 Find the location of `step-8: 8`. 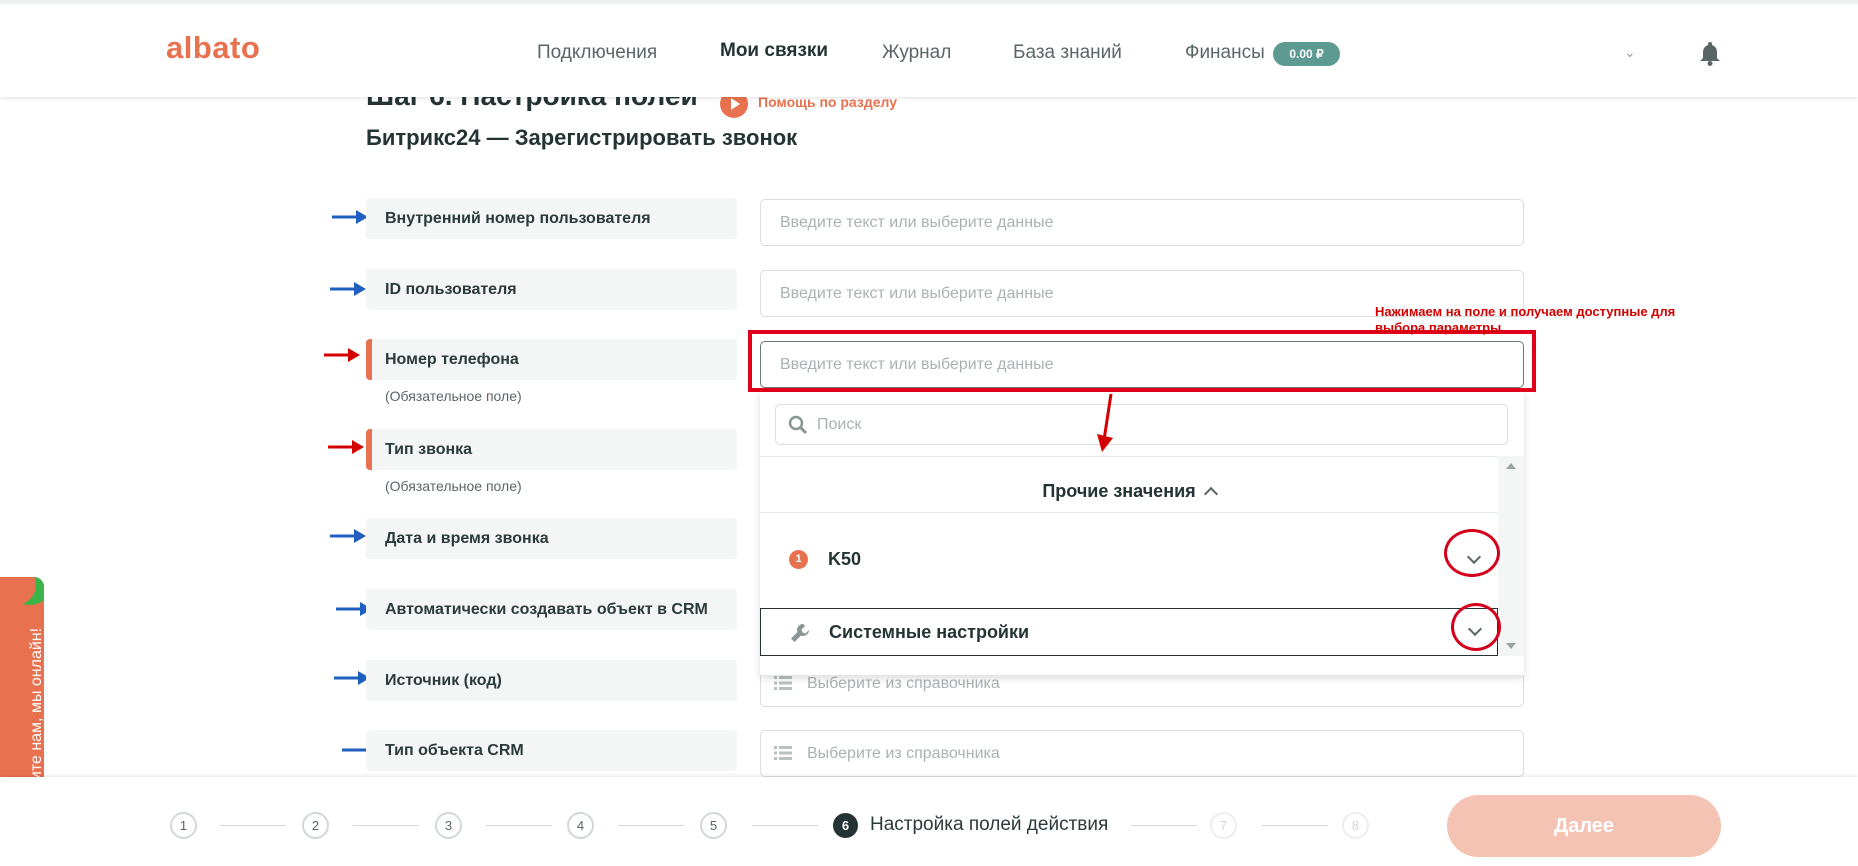

step-8: 8 is located at coordinates (1355, 825).